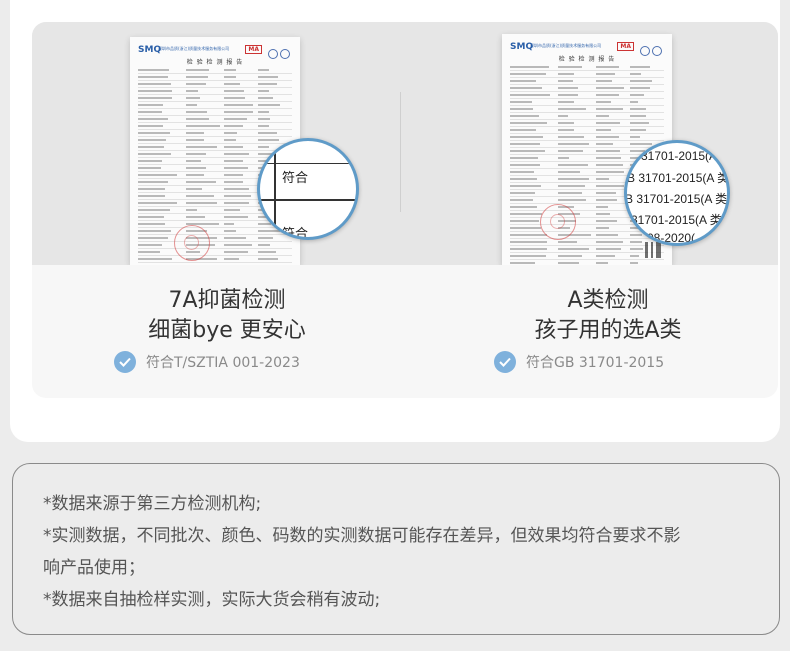  What do you see at coordinates (677, 199) in the screenshot?
I see `magnified-standard-text: B 31701-2015(A 类)` at bounding box center [677, 199].